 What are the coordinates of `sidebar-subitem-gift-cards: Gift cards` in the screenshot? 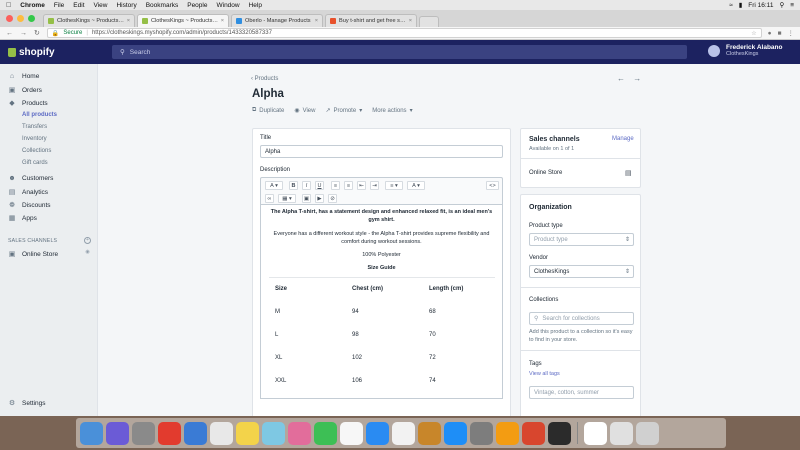 It's located at (35, 163).